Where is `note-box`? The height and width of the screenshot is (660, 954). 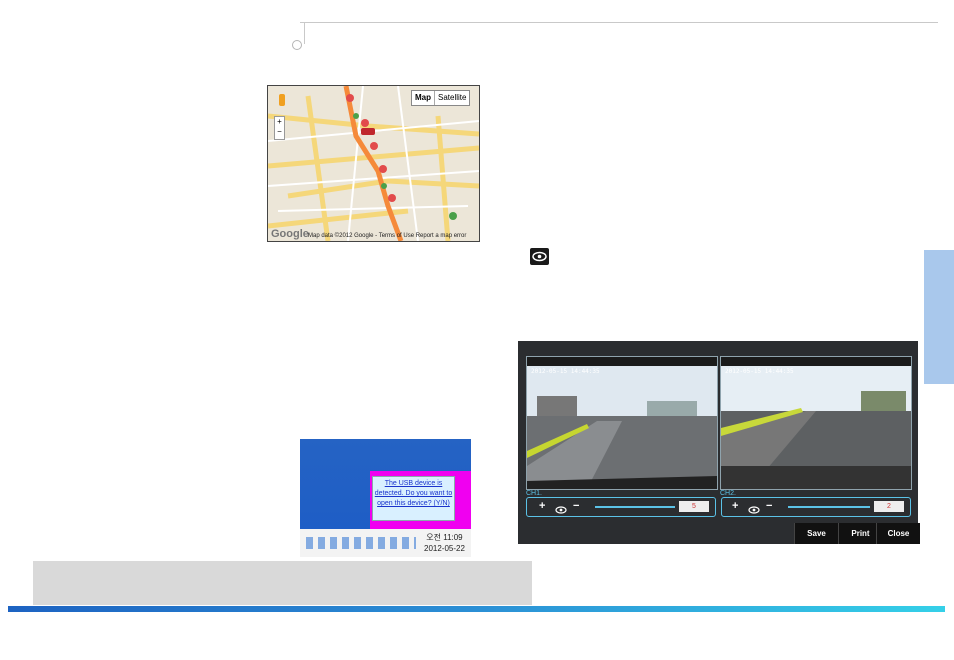 note-box is located at coordinates (282, 583).